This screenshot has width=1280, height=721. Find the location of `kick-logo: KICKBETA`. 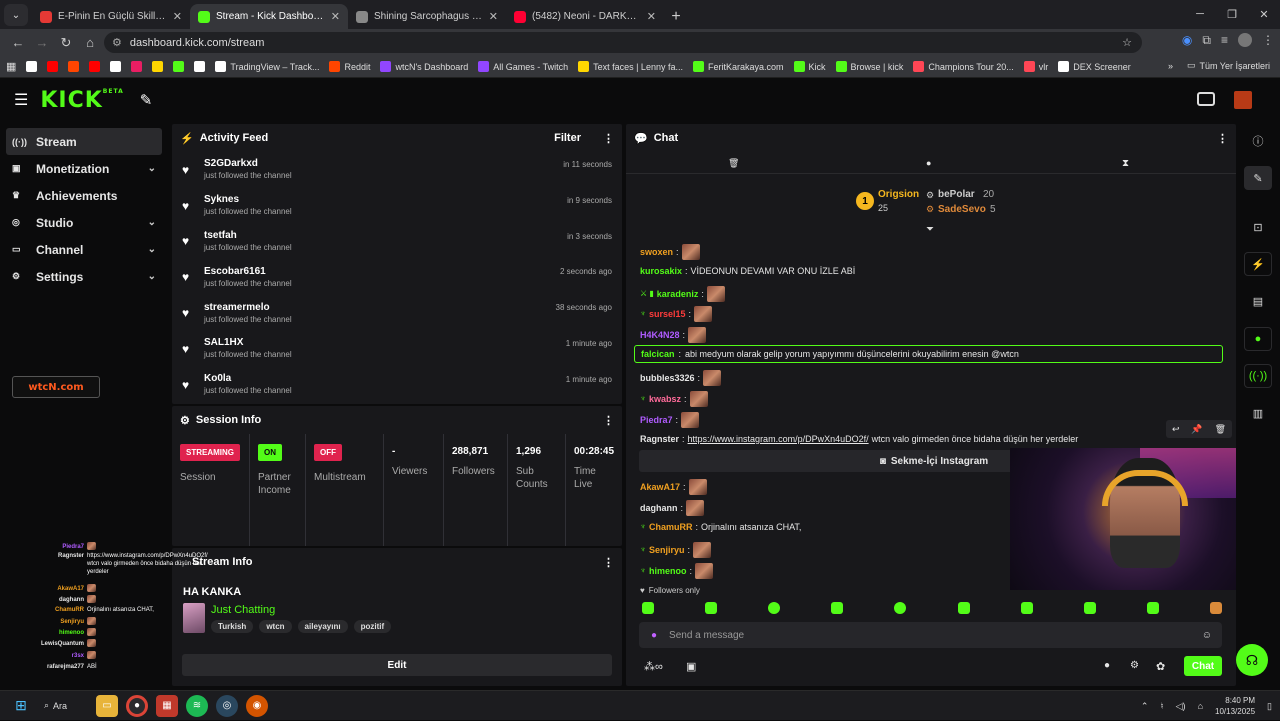

kick-logo: KICKBETA is located at coordinates (81, 100).